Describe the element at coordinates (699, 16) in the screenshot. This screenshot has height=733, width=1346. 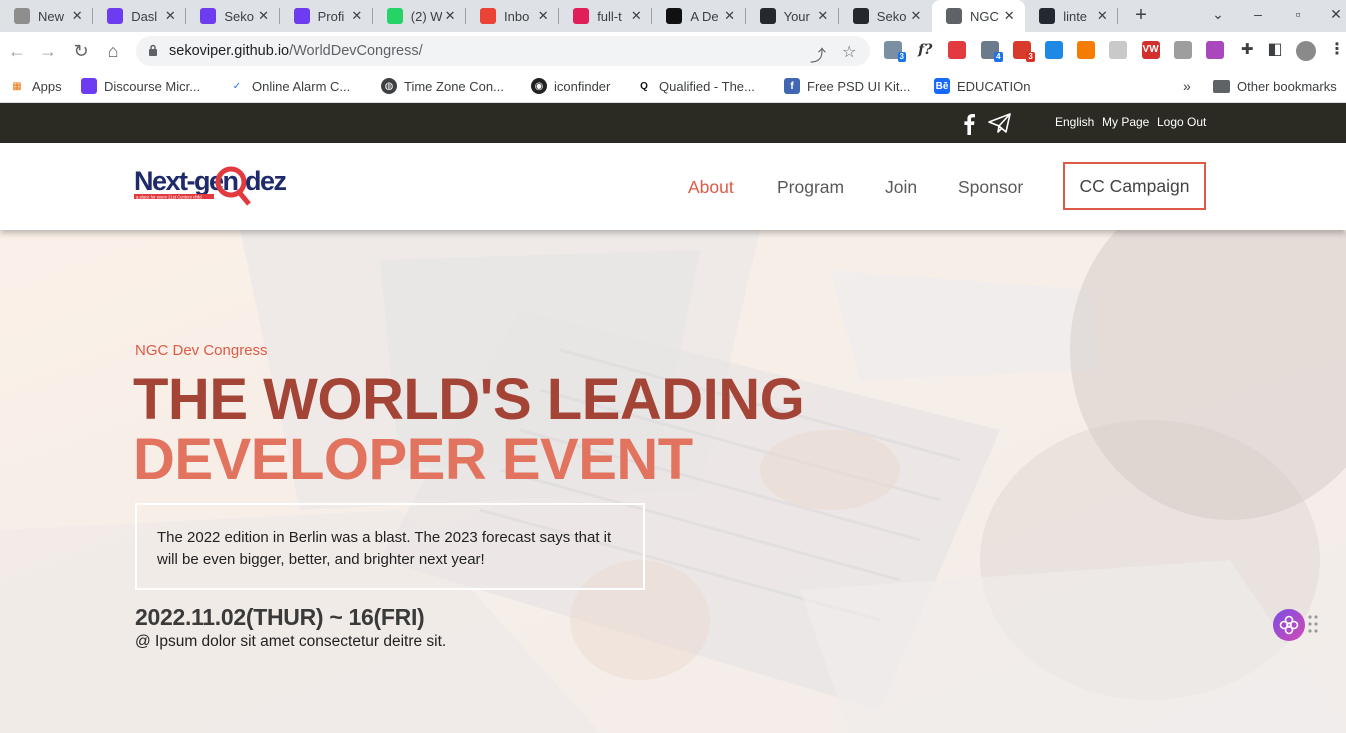
I see `tab-8: A De ✕` at that location.